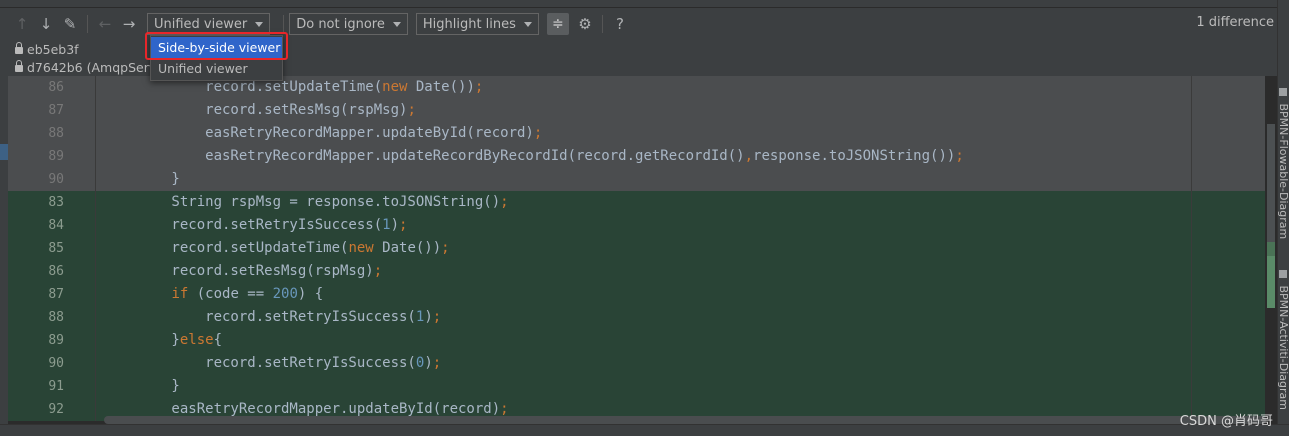 The height and width of the screenshot is (436, 1289). I want to click on line-gutter: 83, so click(52, 202).